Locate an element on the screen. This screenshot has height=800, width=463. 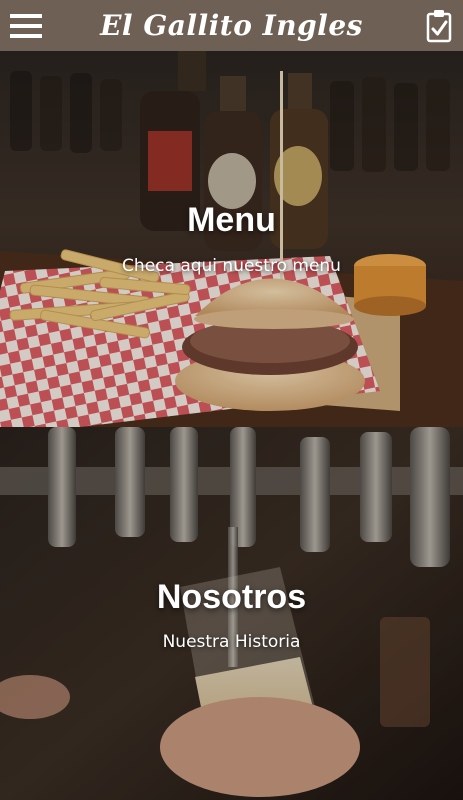
app-header: El Gallito Ingles is located at coordinates (231, 25).